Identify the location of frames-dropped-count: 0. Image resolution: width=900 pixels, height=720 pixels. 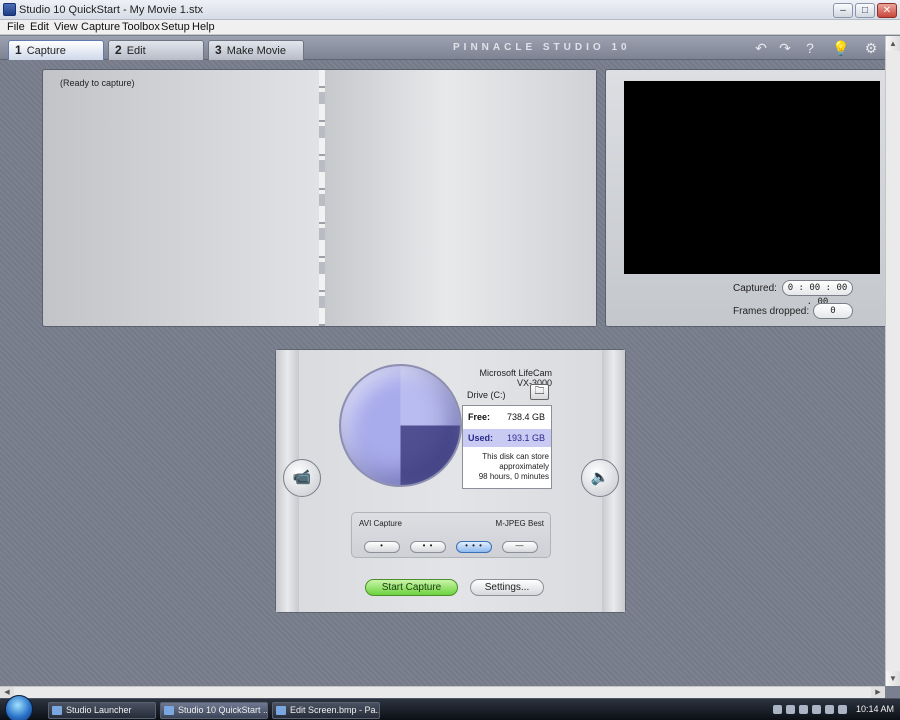
(833, 311).